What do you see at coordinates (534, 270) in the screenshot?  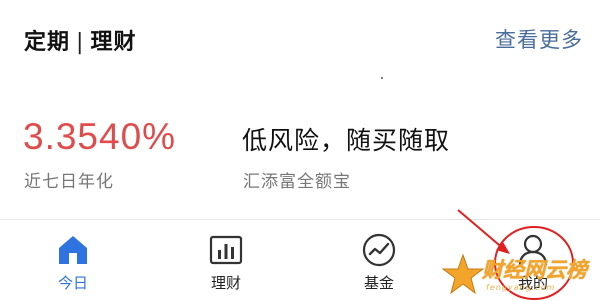 I see `watermark-text: 财经网云榜` at bounding box center [534, 270].